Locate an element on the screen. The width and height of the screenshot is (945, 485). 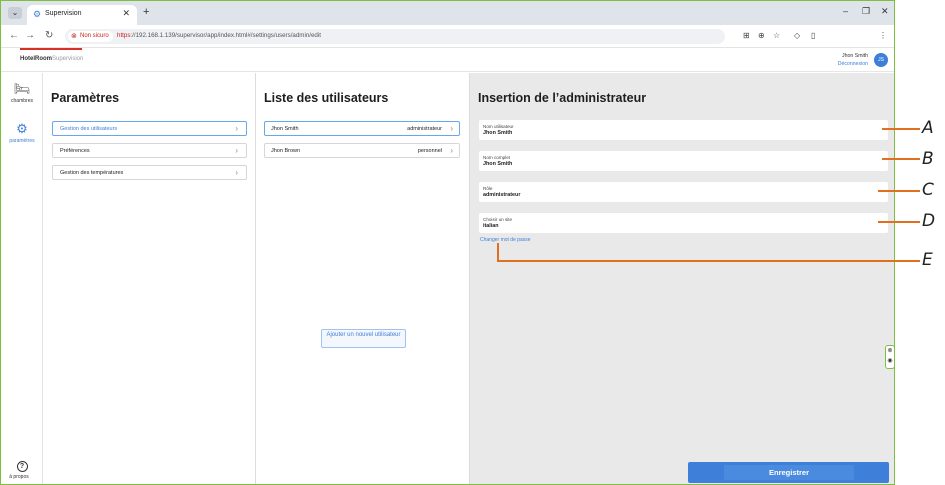
side-widget: ⊗ ◉ is located at coordinates (889, 357).